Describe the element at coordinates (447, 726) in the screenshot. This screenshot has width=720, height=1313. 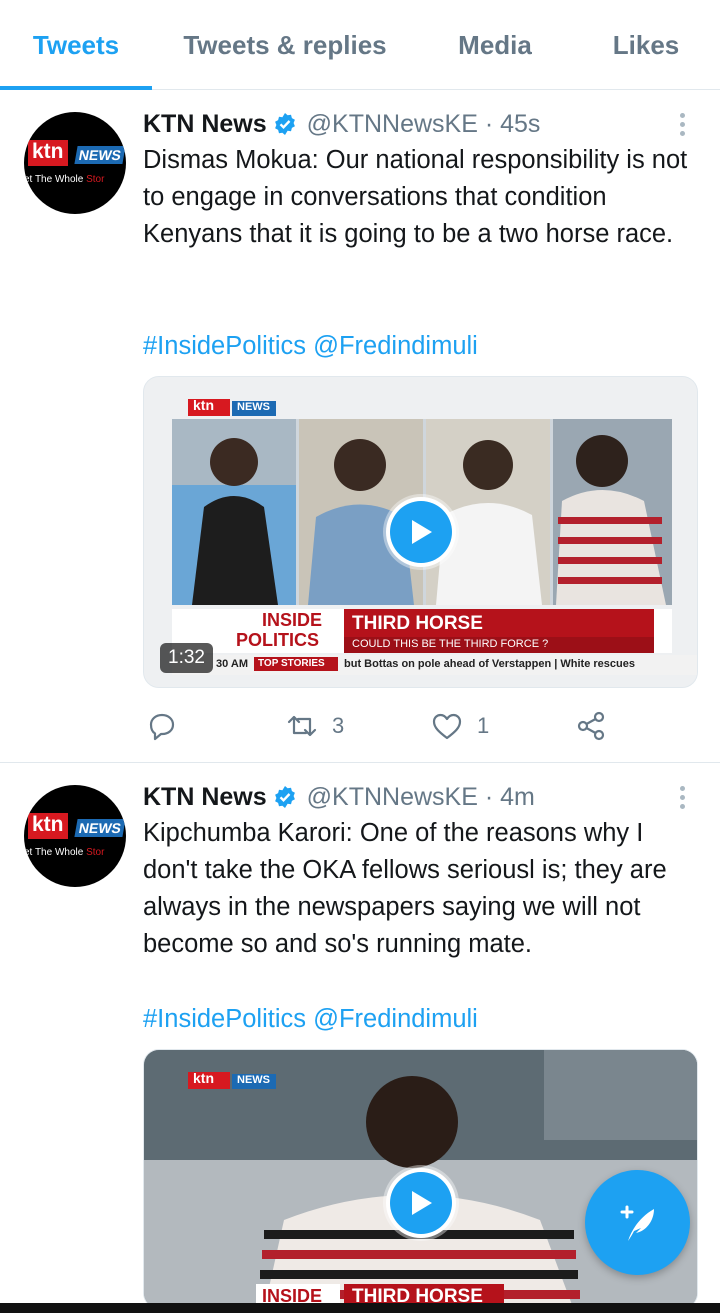
I see `heart-icon` at that location.